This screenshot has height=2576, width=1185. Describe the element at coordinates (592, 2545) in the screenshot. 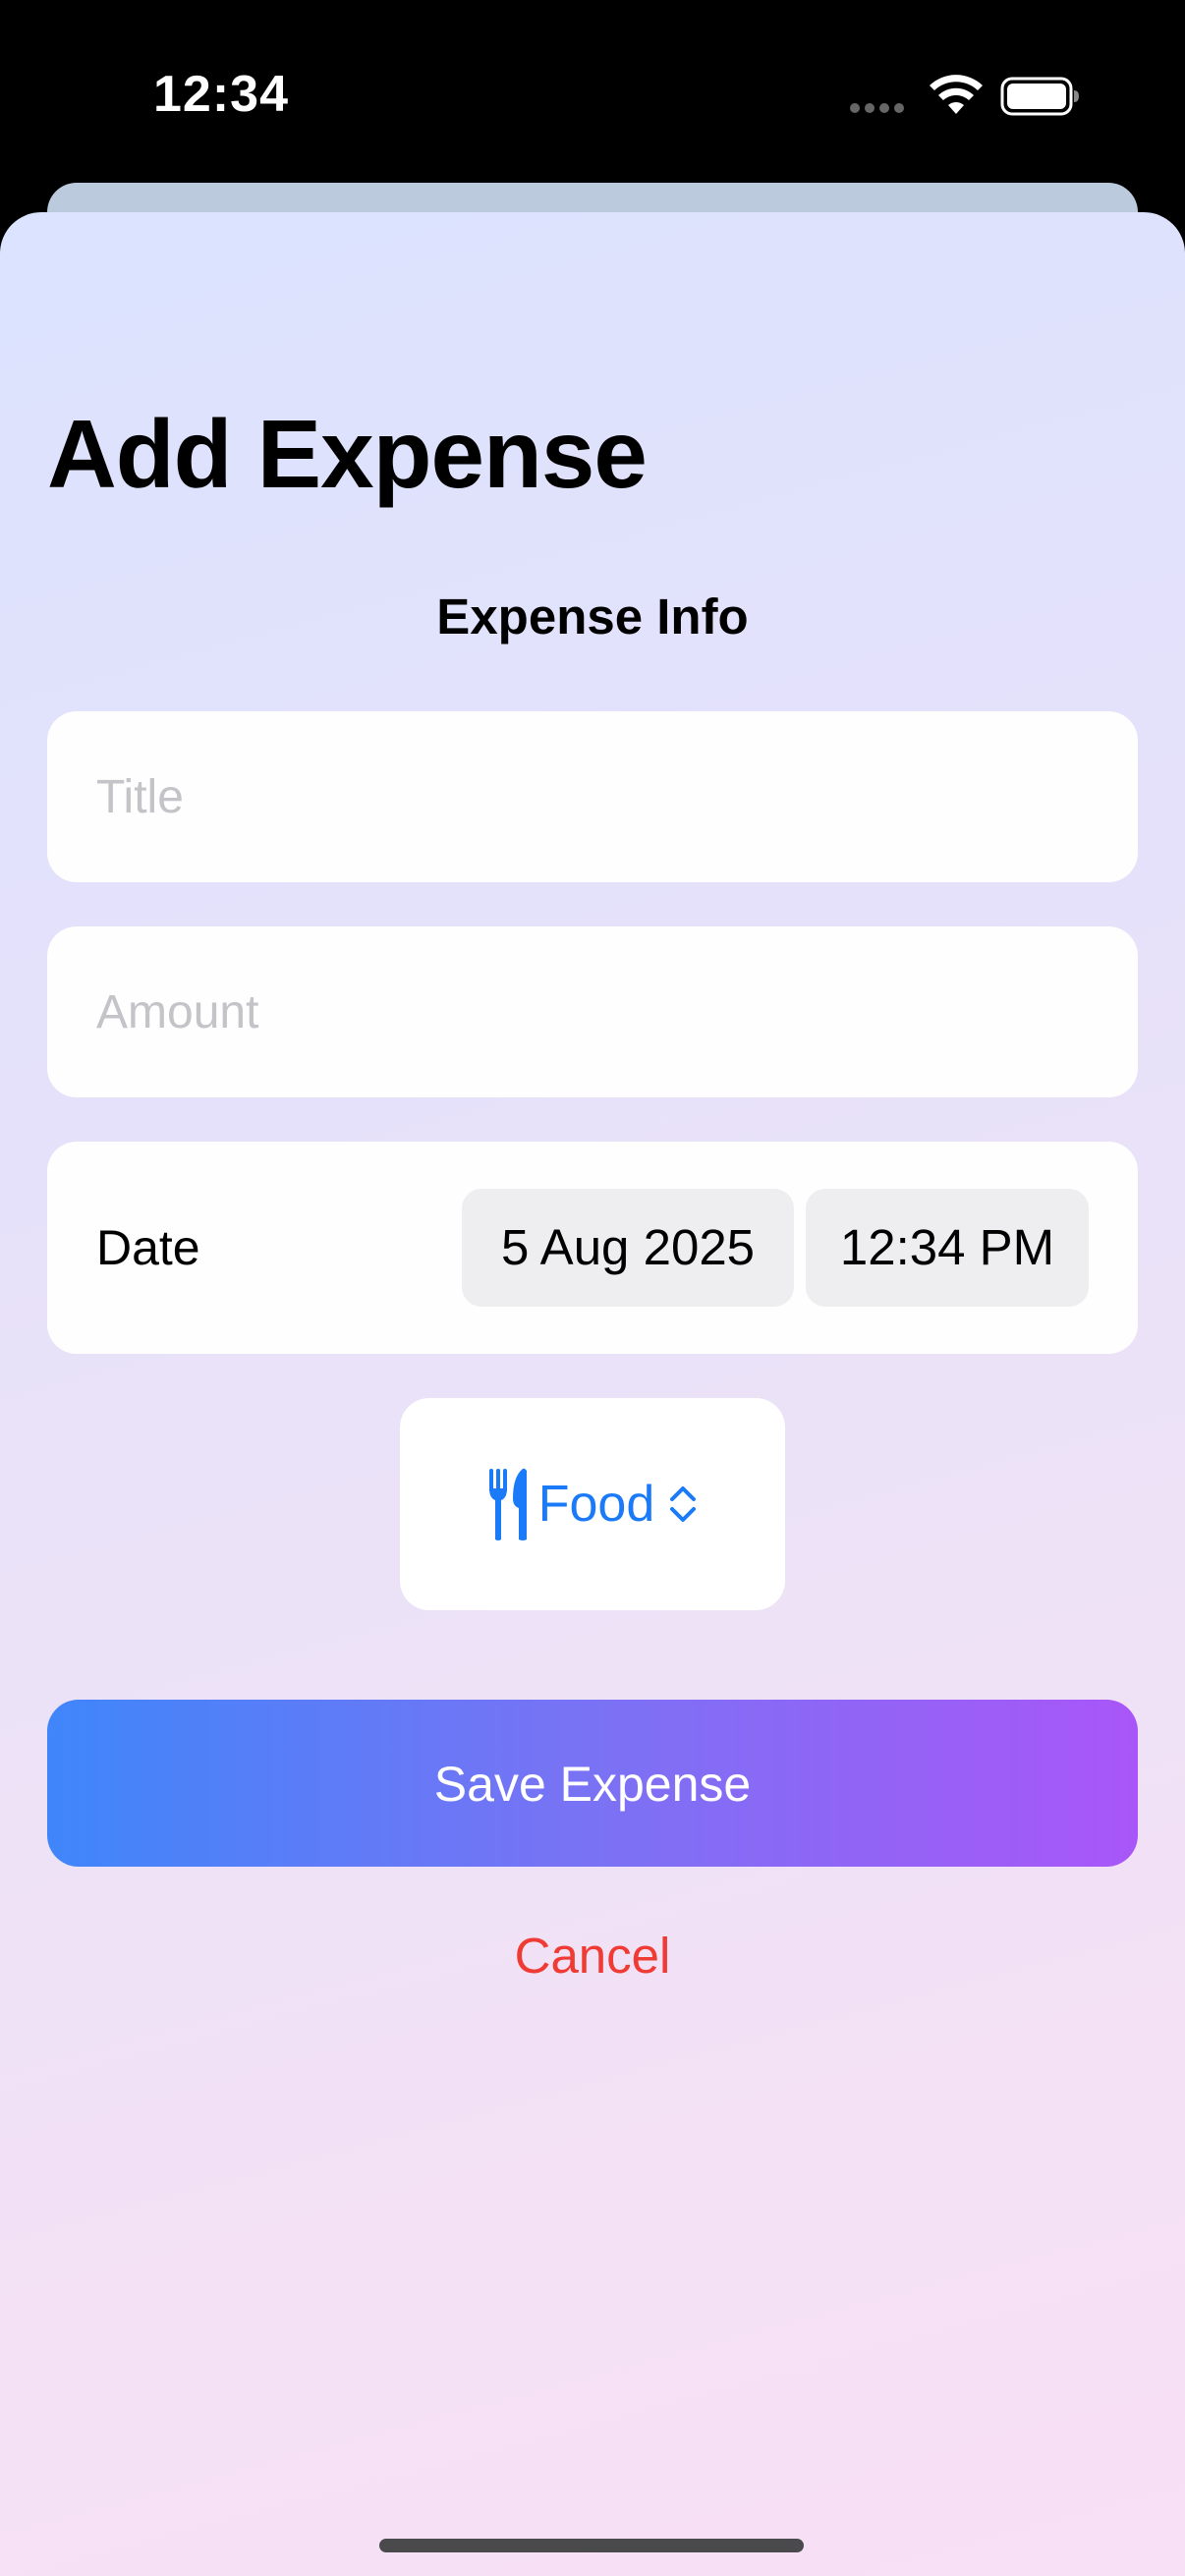

I see `home-indicator` at that location.